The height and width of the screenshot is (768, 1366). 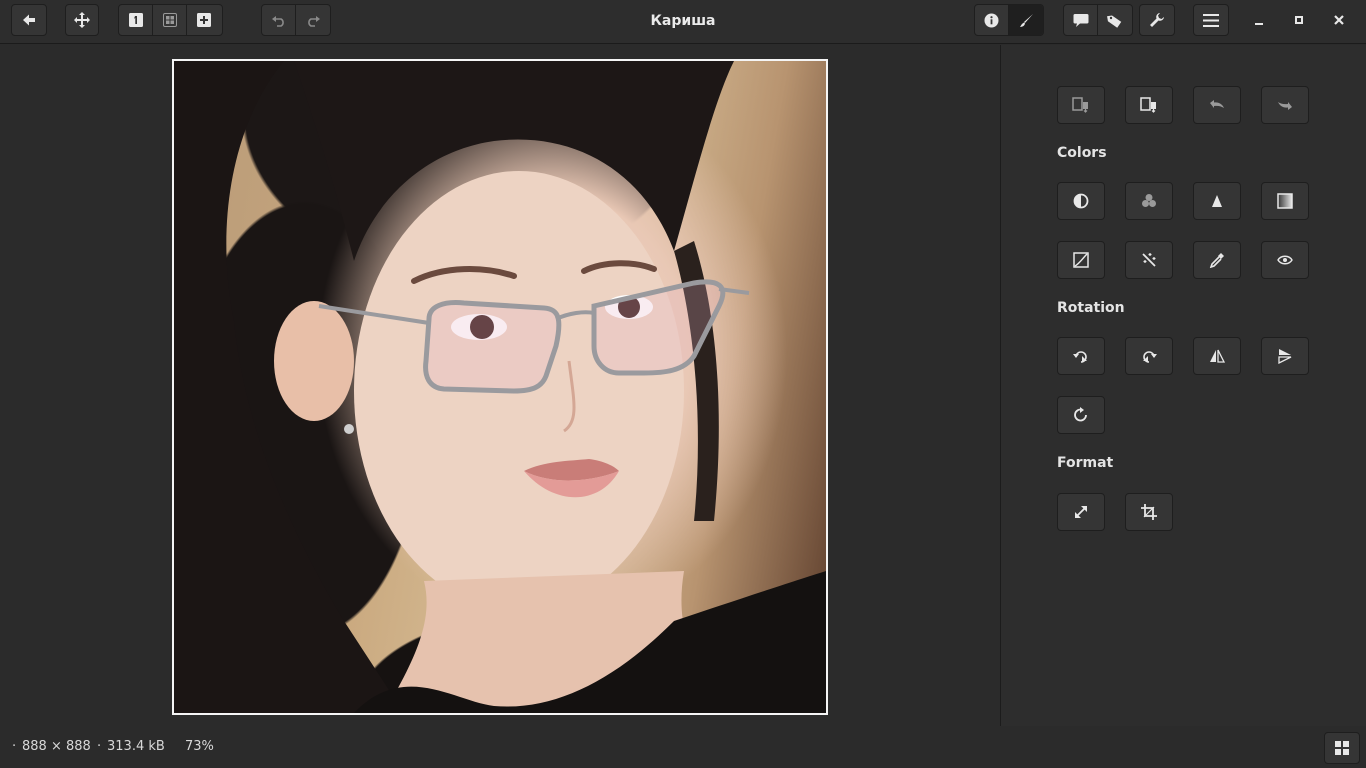 I want to click on plus-icon, so click(x=204, y=20).